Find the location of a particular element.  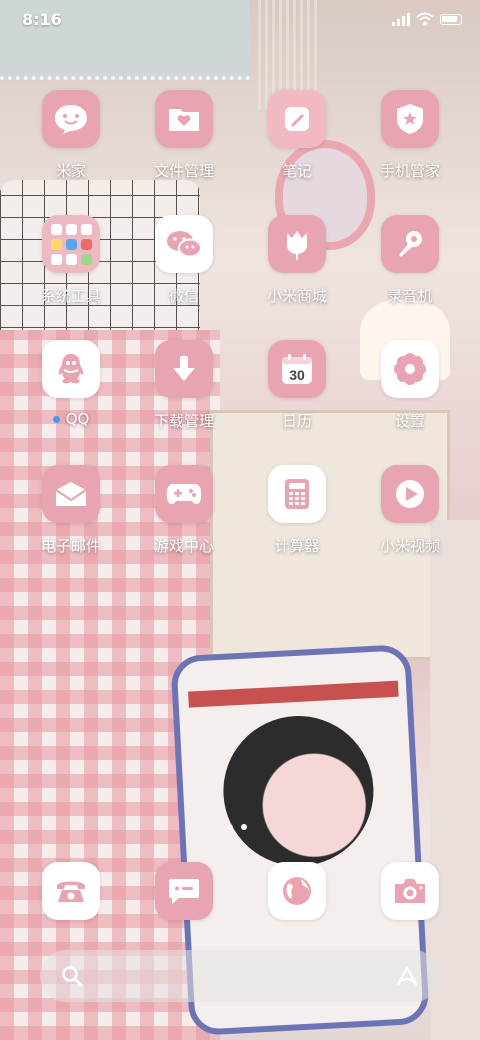

app-label: 小米商城 is located at coordinates (296, 296).